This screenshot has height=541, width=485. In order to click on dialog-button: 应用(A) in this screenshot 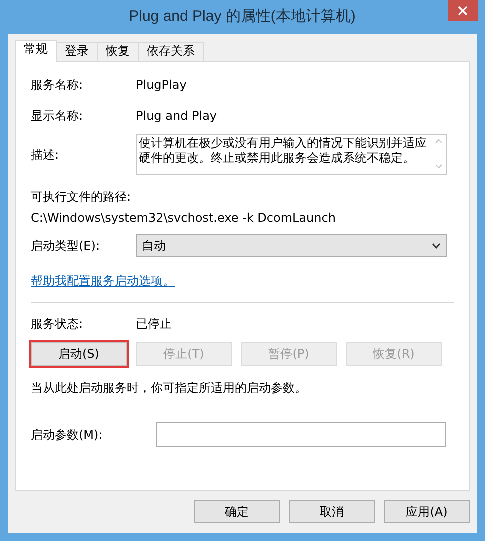, I will do `click(427, 511)`.